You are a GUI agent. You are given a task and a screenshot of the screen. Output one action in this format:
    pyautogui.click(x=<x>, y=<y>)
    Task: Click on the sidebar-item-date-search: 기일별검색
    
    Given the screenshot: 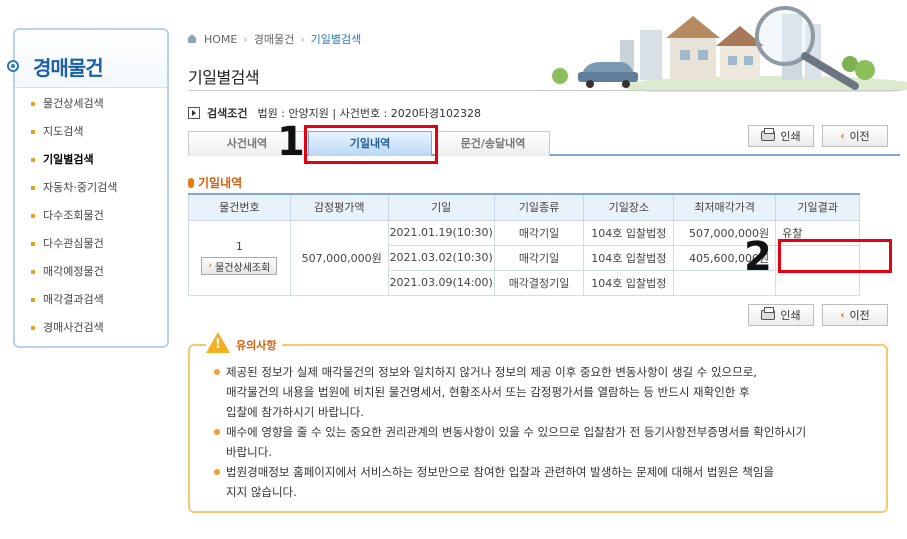 What is the action you would take?
    pyautogui.click(x=71, y=164)
    